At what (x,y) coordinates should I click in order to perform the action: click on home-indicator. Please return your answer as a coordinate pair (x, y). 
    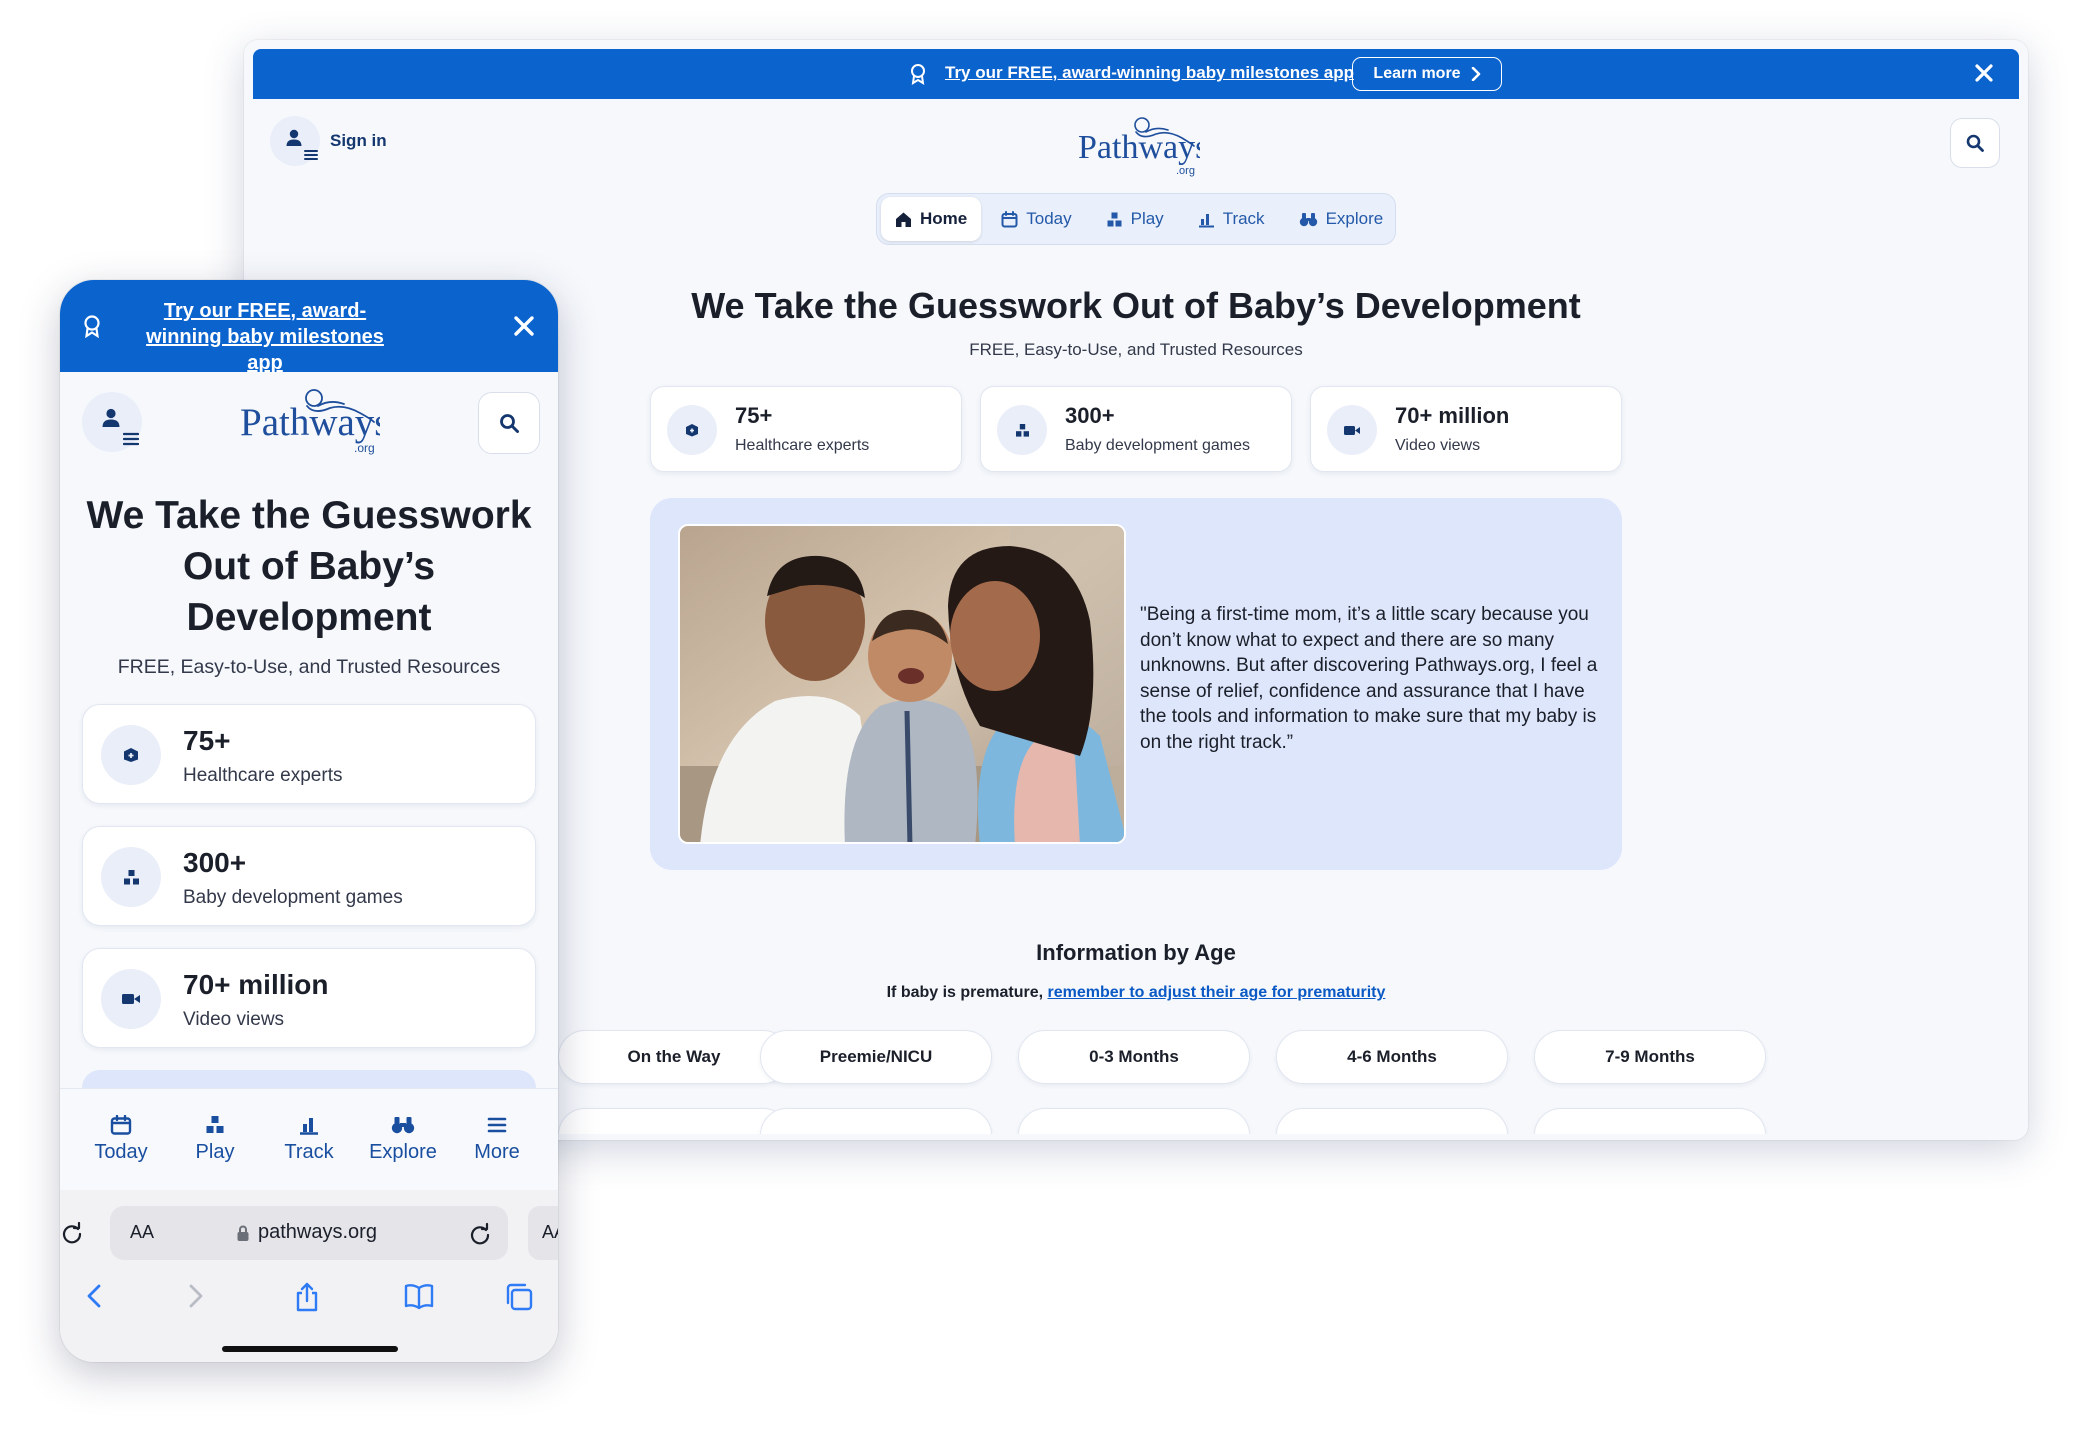
    Looking at the image, I should click on (310, 1349).